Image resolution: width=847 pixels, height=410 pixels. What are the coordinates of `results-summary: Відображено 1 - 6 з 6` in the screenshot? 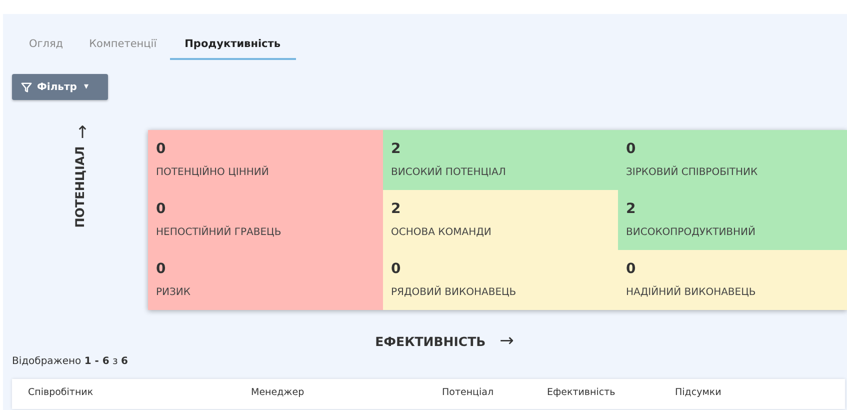 It's located at (70, 361).